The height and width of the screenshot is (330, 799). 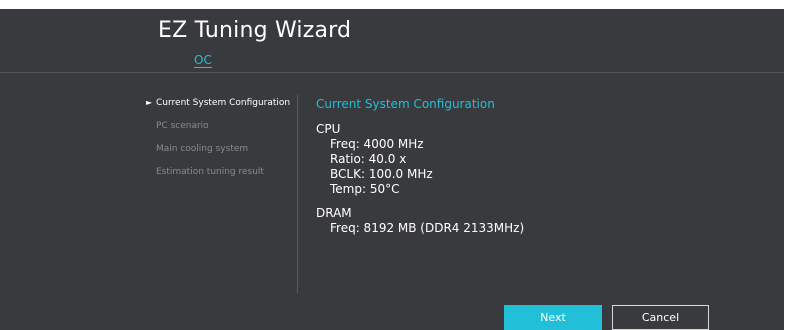 I want to click on wizard-title: EZ Tuning Wizard, so click(x=255, y=30).